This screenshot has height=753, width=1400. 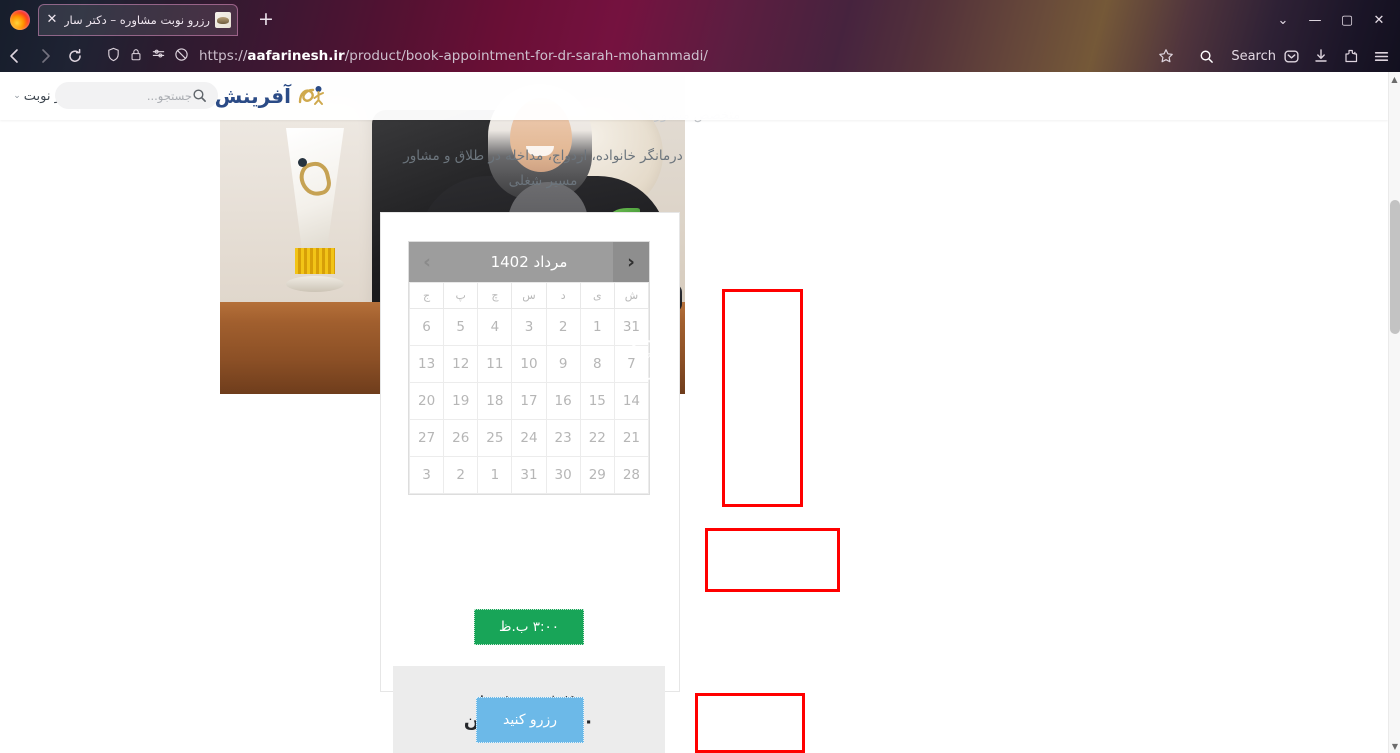 What do you see at coordinates (266, 20) in the screenshot?
I see `new-tab-button: +` at bounding box center [266, 20].